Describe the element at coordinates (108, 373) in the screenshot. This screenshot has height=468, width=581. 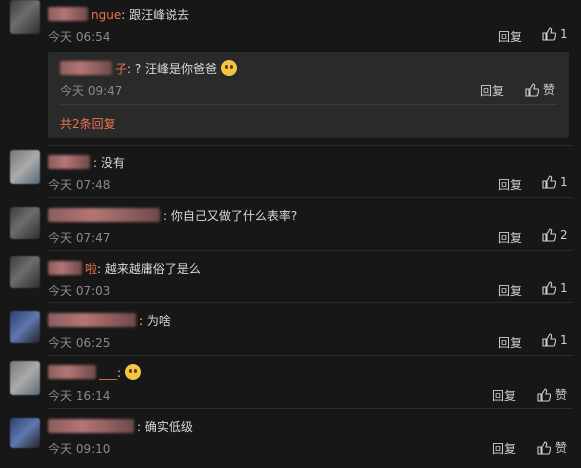
I see `username: ___` at that location.